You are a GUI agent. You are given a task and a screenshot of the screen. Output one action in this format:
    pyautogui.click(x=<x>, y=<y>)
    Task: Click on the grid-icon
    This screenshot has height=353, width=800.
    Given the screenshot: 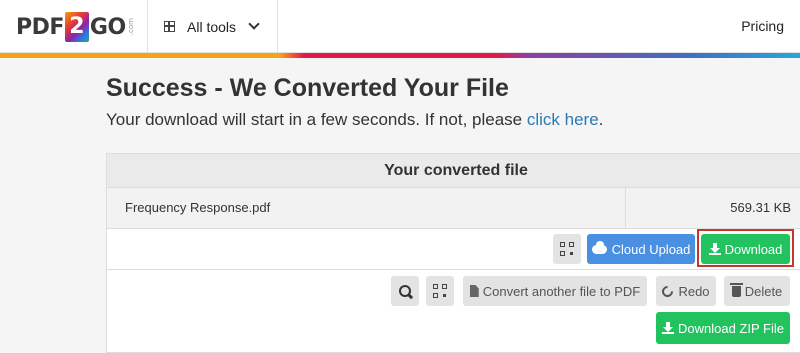 What is the action you would take?
    pyautogui.click(x=169, y=26)
    